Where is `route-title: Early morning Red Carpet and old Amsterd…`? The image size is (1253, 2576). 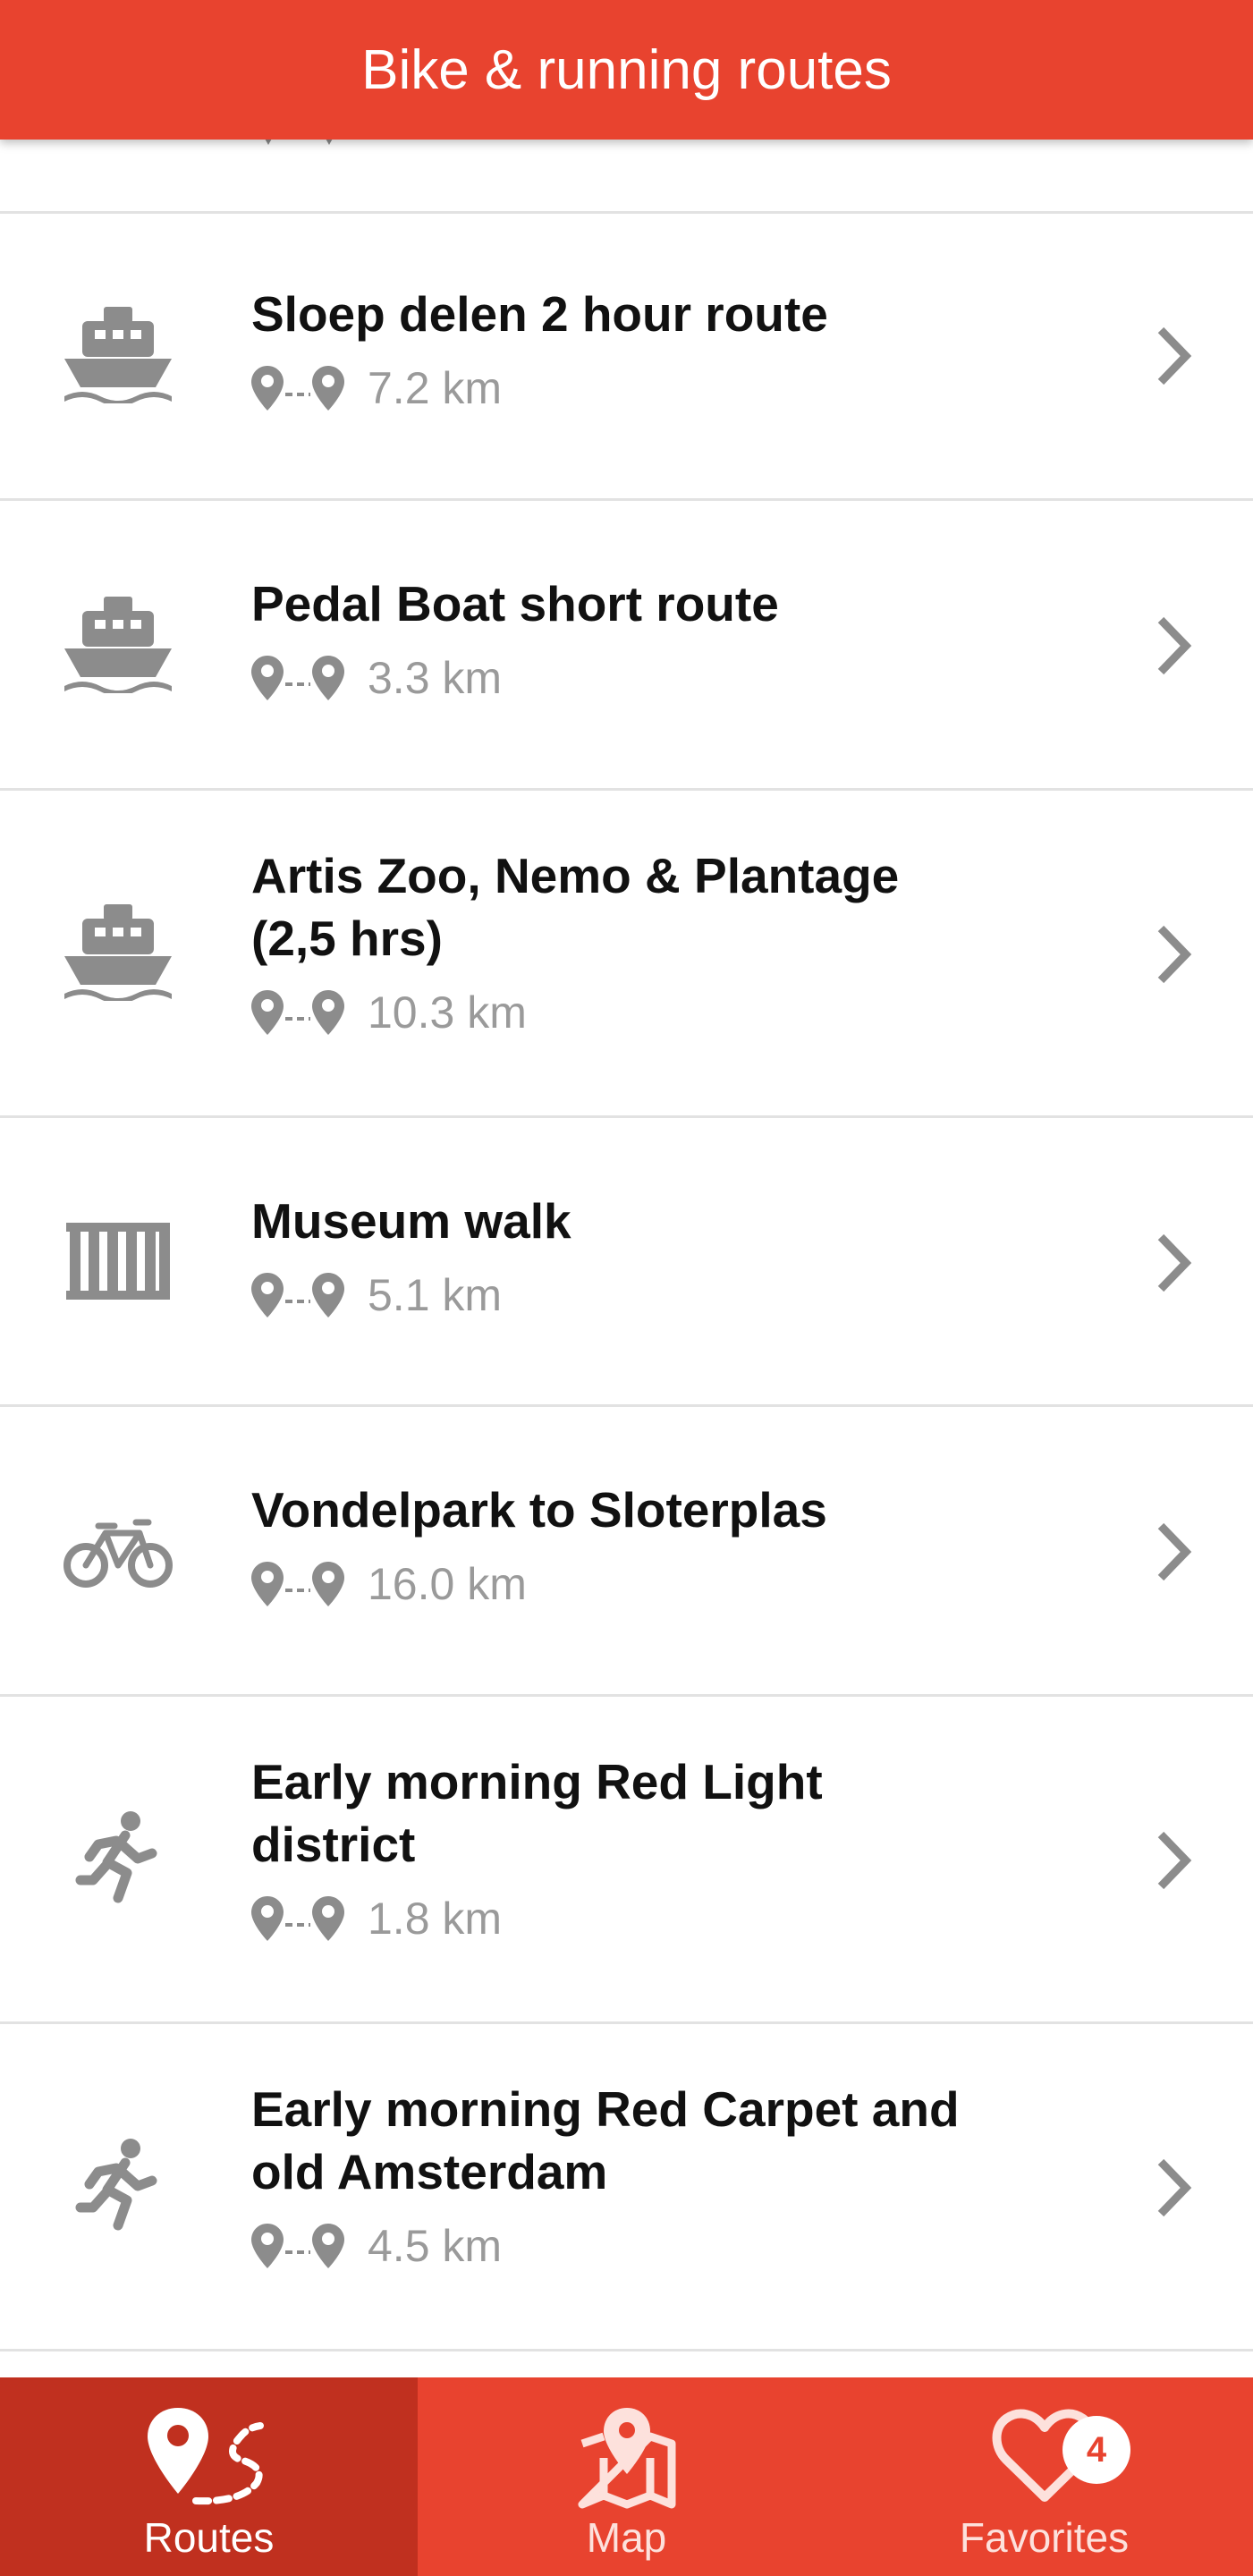 route-title: Early morning Red Carpet and old Amsterd… is located at coordinates (605, 2140).